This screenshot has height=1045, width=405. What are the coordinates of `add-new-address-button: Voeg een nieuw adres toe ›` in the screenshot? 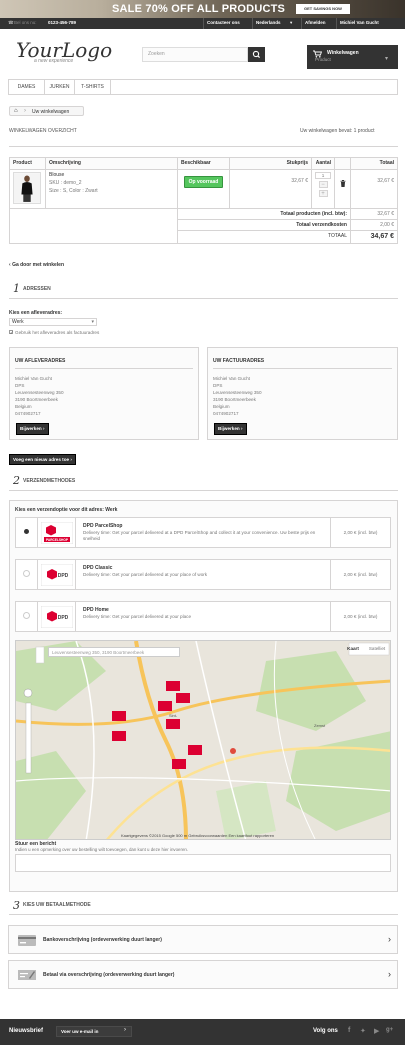 It's located at (42, 459).